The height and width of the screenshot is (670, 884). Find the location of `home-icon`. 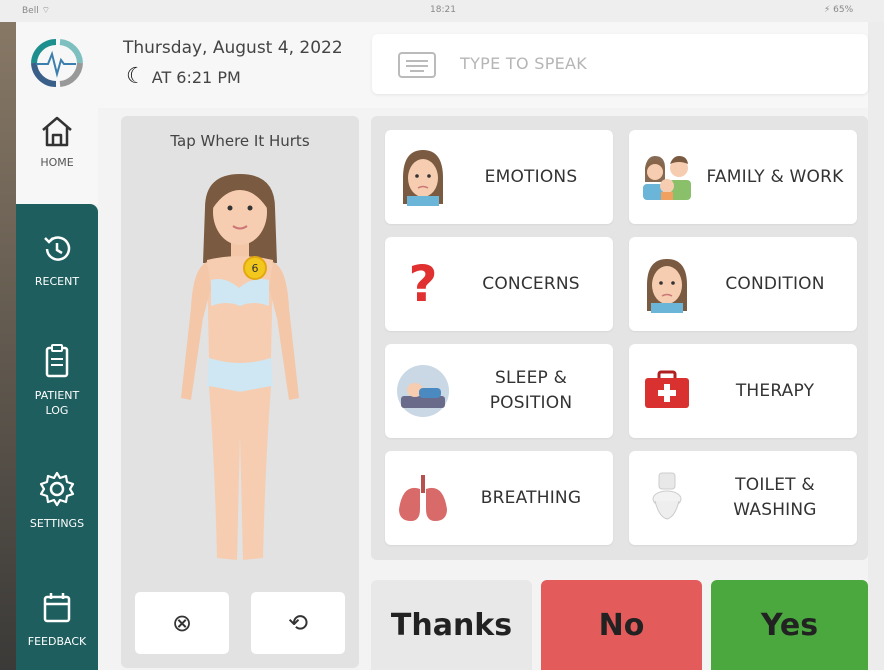

home-icon is located at coordinates (57, 131).